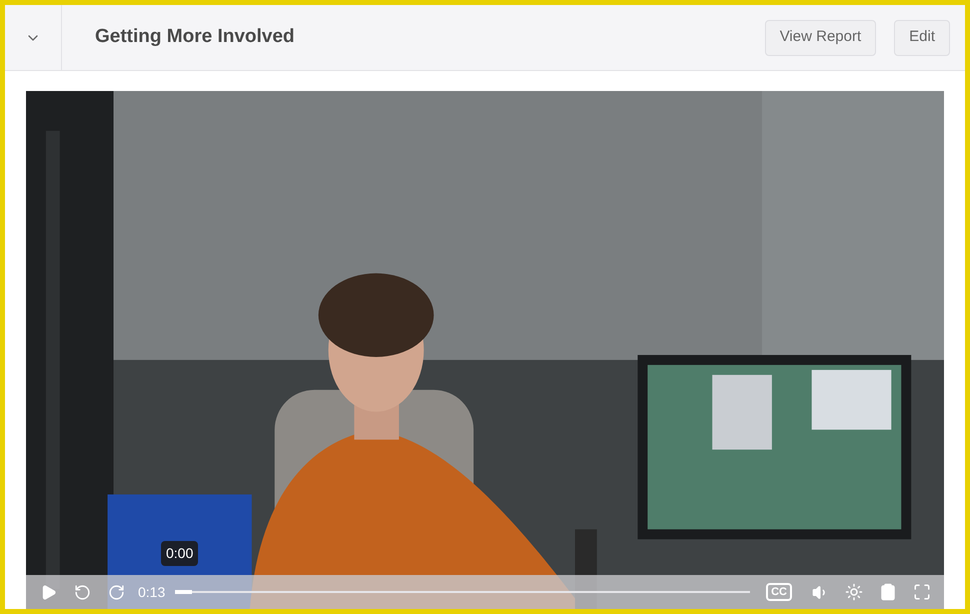 The width and height of the screenshot is (970, 614). Describe the element at coordinates (152, 592) in the screenshot. I see `current-time: 0:13` at that location.